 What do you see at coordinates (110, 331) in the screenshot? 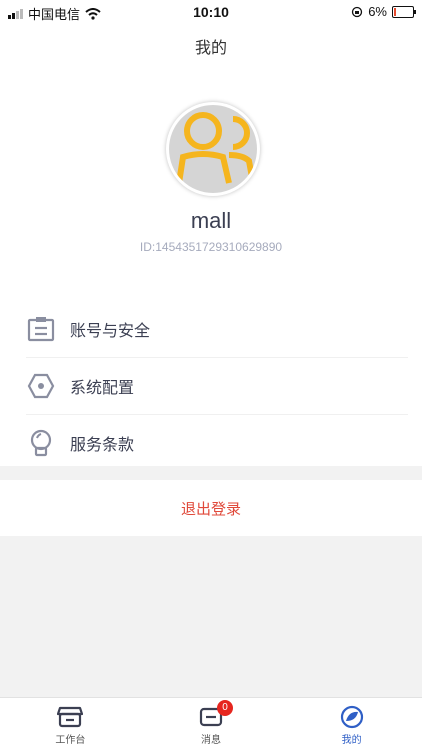
I see `menu-label-account-security: 账号与安全` at bounding box center [110, 331].